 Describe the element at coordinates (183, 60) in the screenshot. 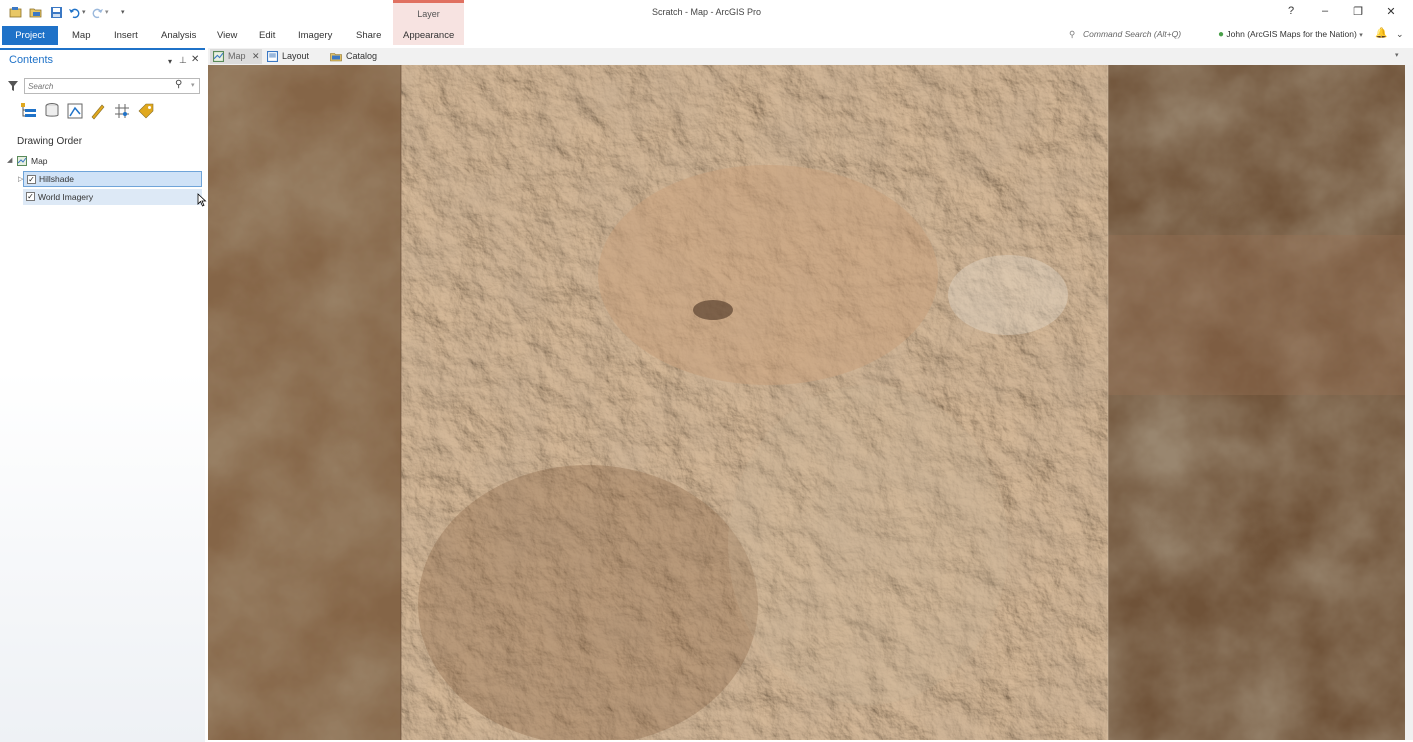

I see `pin-icon: ⊥` at that location.